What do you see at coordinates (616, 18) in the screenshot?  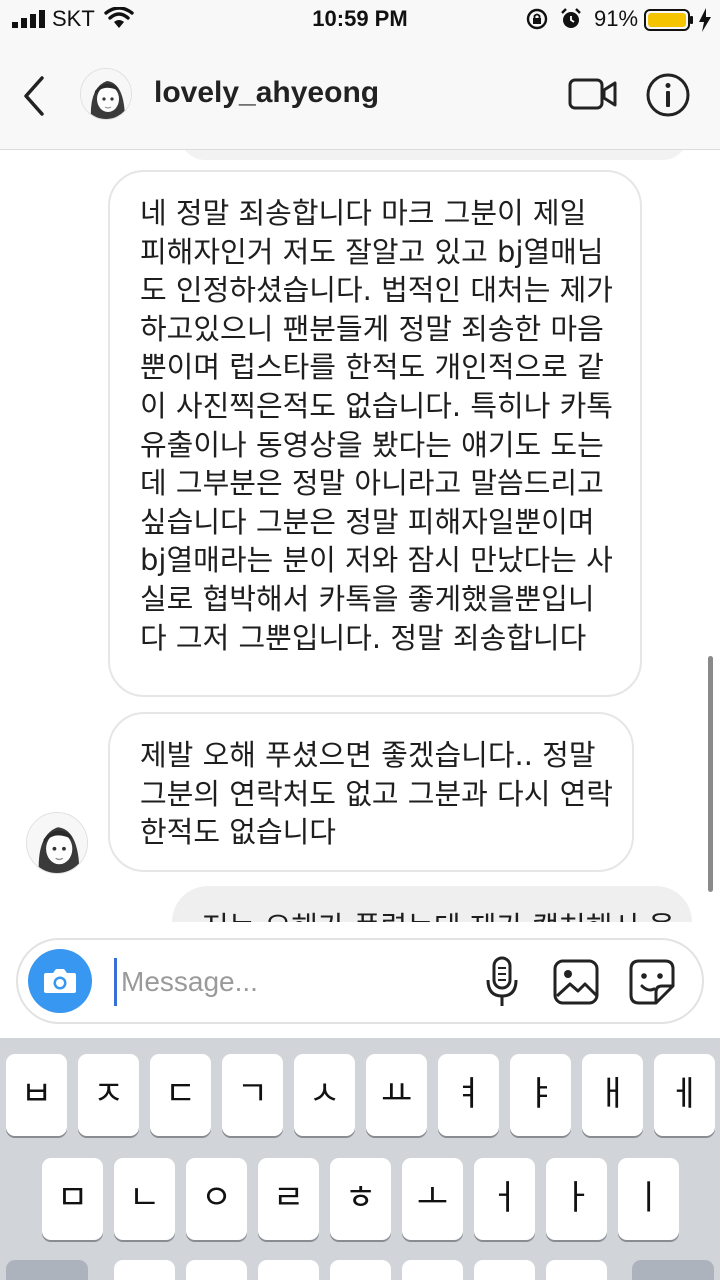 I see `battery-percent: 91%` at bounding box center [616, 18].